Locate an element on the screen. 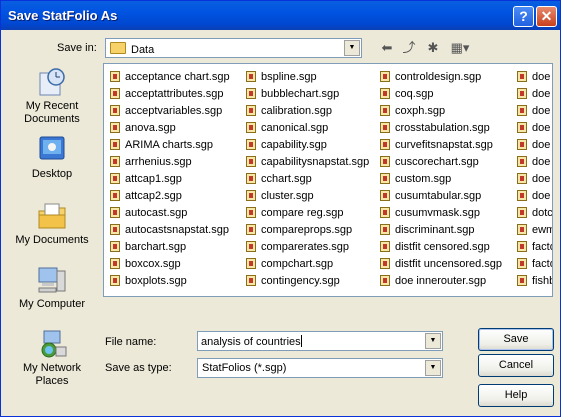 The image size is (561, 417). file-item: doe innerouter.sgp is located at coordinates (441, 280).